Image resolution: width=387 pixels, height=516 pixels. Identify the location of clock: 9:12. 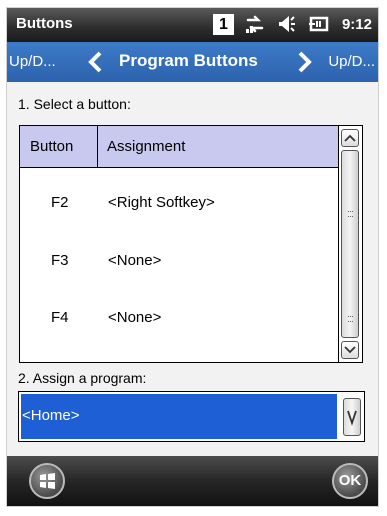
(356, 24).